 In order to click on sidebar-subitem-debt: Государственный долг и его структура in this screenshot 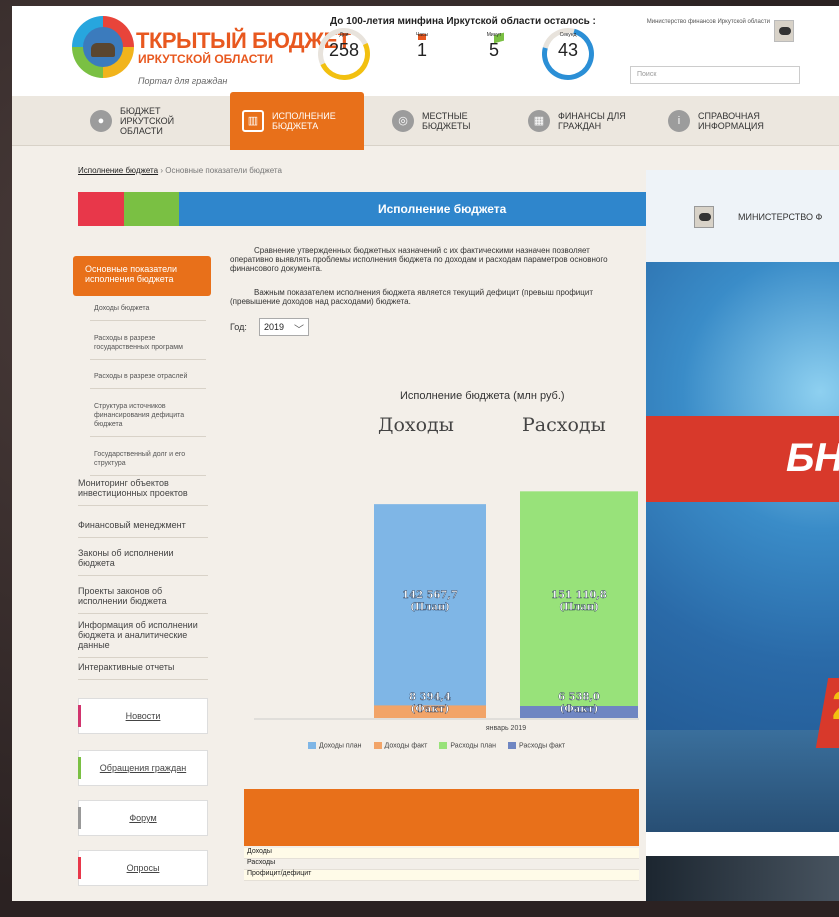, I will do `click(148, 463)`.